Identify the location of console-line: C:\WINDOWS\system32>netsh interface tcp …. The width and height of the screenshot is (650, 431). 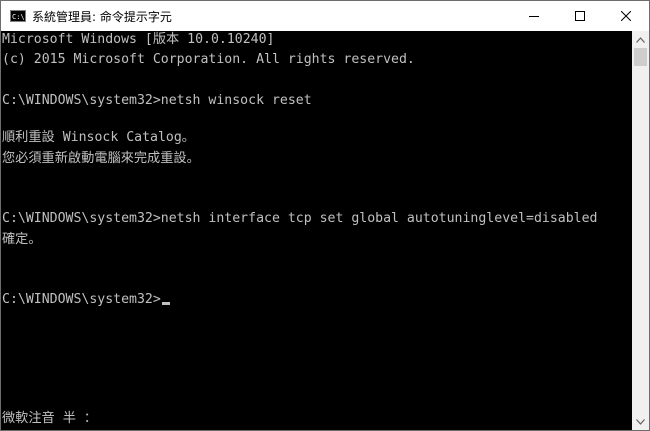
(300, 218).